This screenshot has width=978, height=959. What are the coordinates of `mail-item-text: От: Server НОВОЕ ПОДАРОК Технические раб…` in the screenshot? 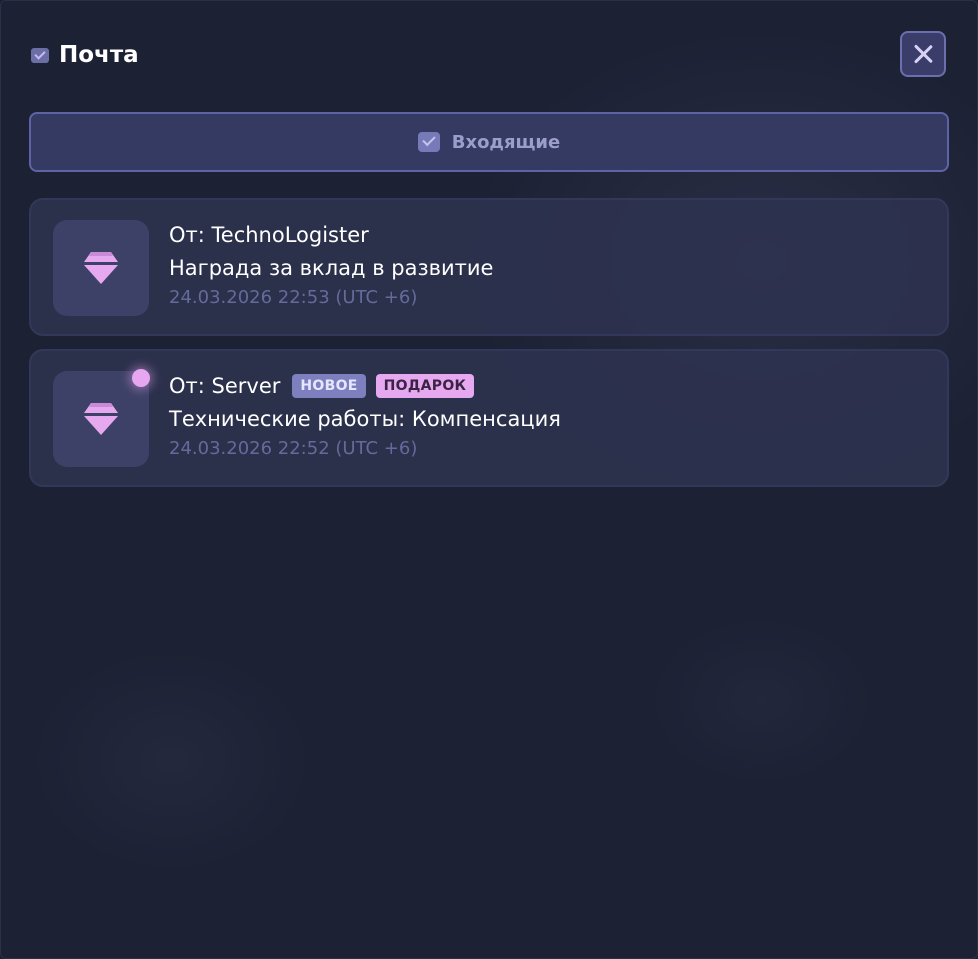 It's located at (548, 416).